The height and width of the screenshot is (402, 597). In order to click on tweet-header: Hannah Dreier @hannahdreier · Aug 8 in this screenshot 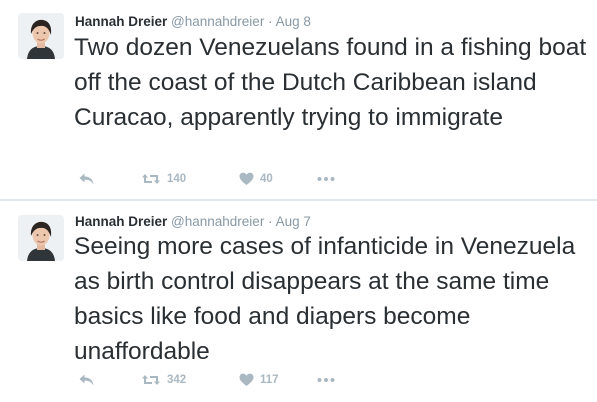, I will do `click(193, 22)`.